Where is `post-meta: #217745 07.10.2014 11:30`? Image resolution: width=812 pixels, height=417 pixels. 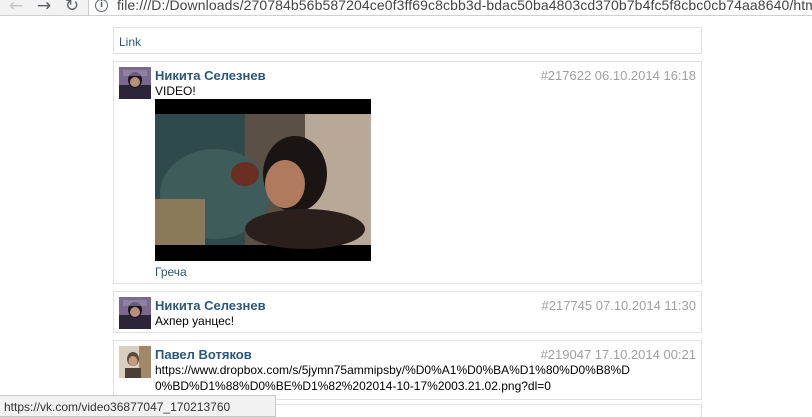 post-meta: #217745 07.10.2014 11:30 is located at coordinates (618, 305).